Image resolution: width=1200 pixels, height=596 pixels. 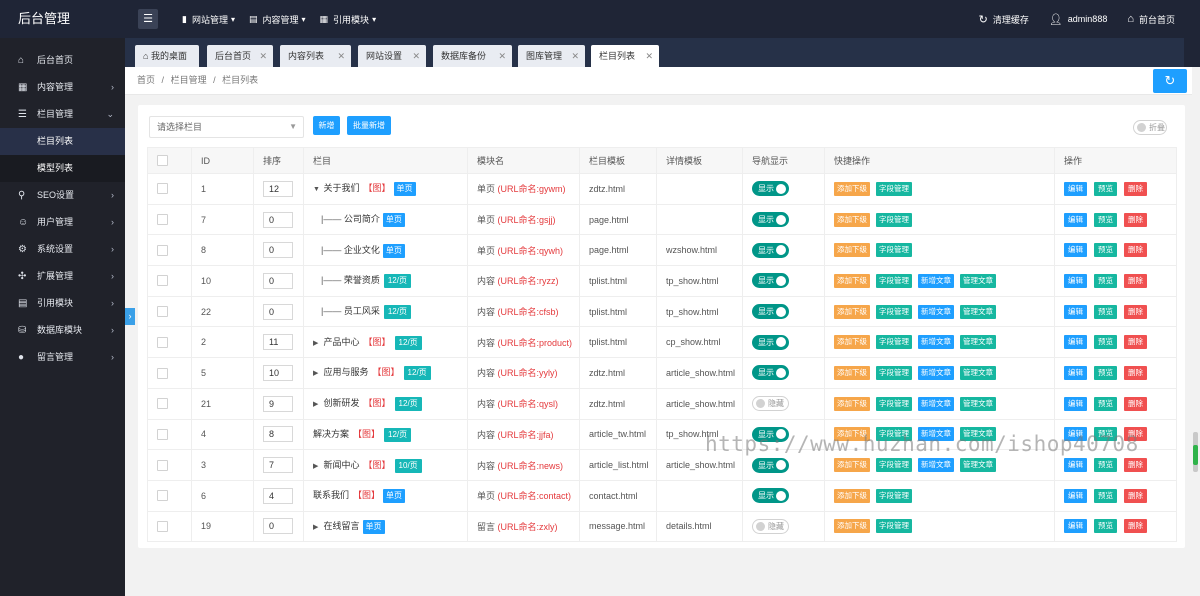 What do you see at coordinates (278, 434) in the screenshot?
I see `sort-input: 8` at bounding box center [278, 434].